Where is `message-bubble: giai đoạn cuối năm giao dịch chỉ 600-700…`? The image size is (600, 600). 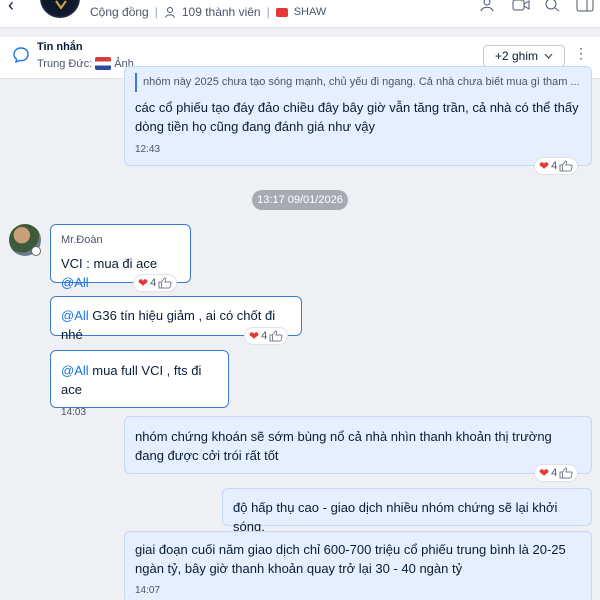 message-bubble: giai đoạn cuối năm giao dịch chỉ 600-700… is located at coordinates (358, 565).